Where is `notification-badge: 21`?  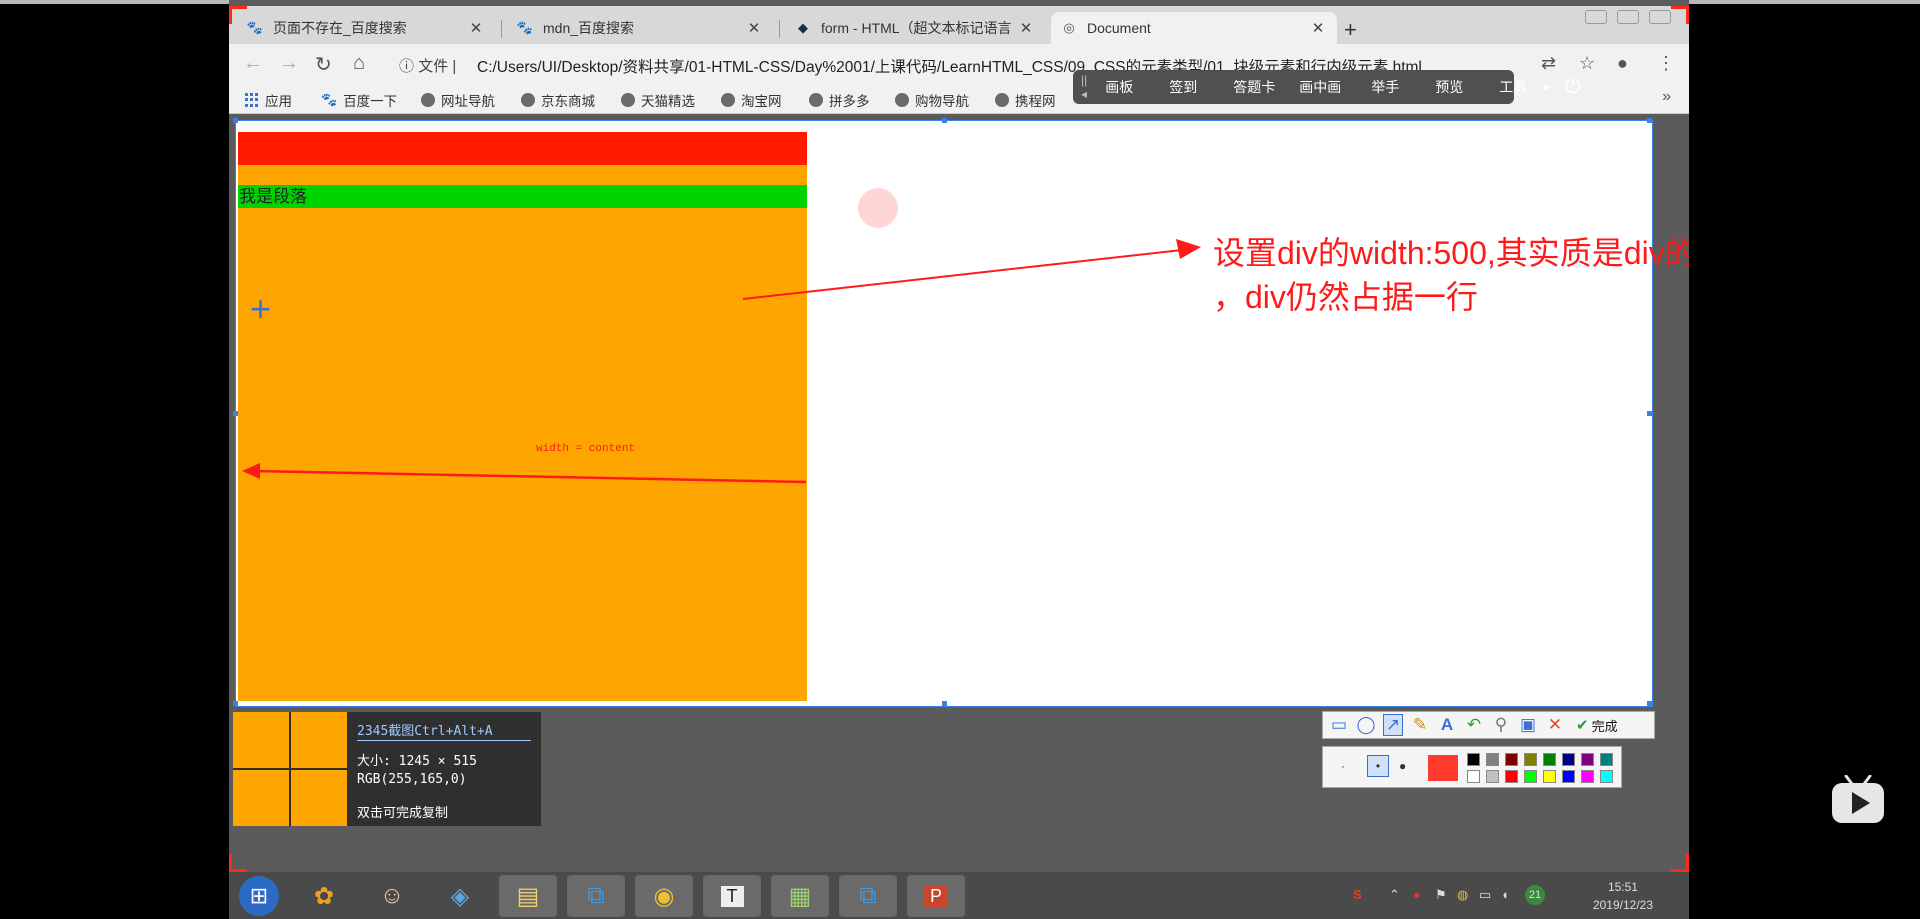 notification-badge: 21 is located at coordinates (1535, 895).